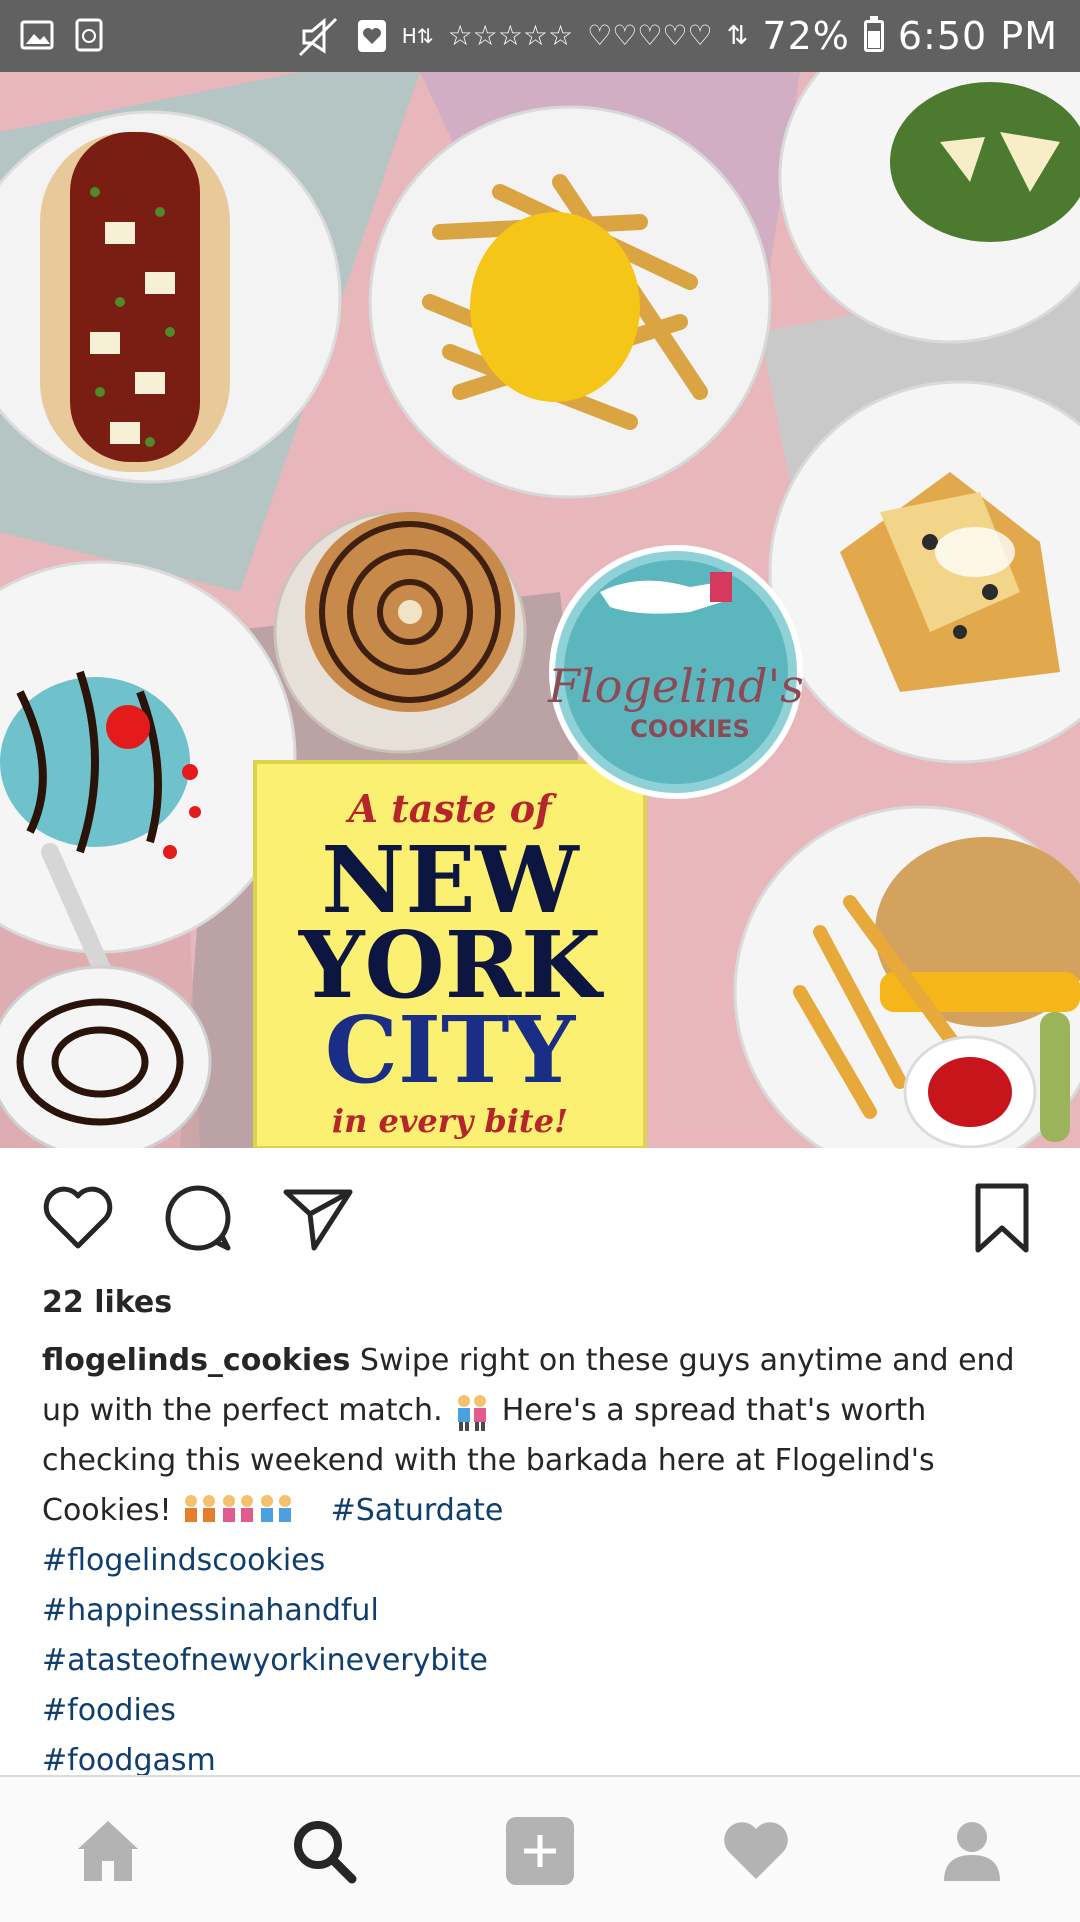  I want to click on nav-new-post, so click(540, 1851).